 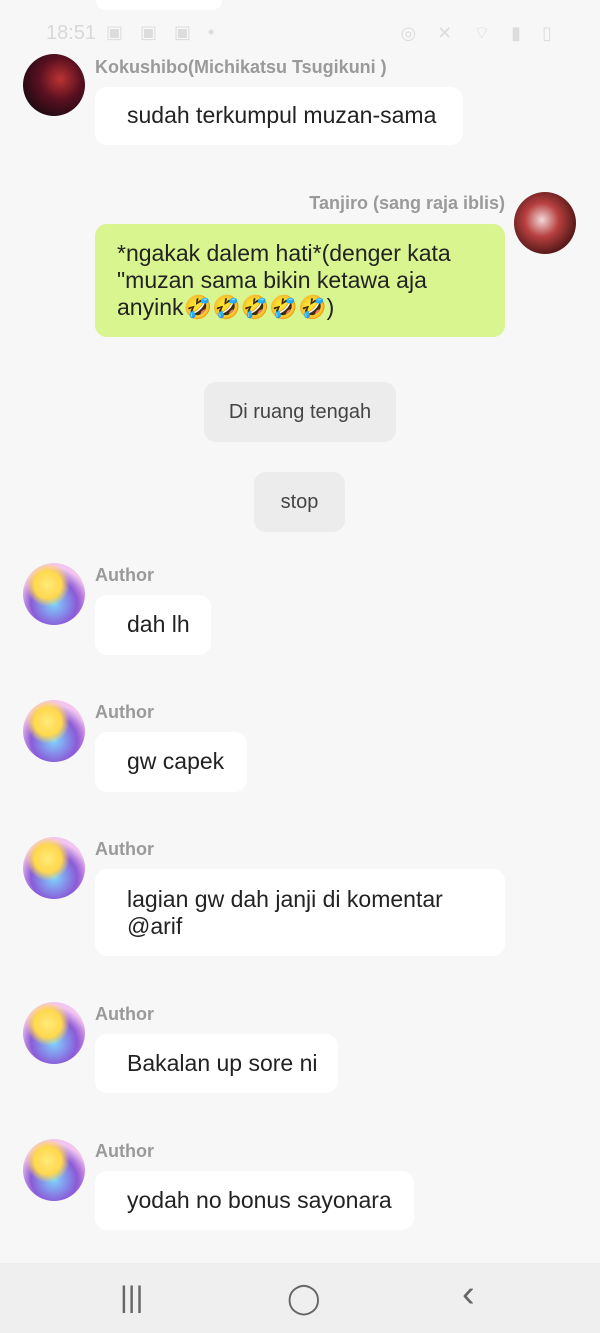 I want to click on message-bubble: yodah no bonus sayonara, so click(x=254, y=1200).